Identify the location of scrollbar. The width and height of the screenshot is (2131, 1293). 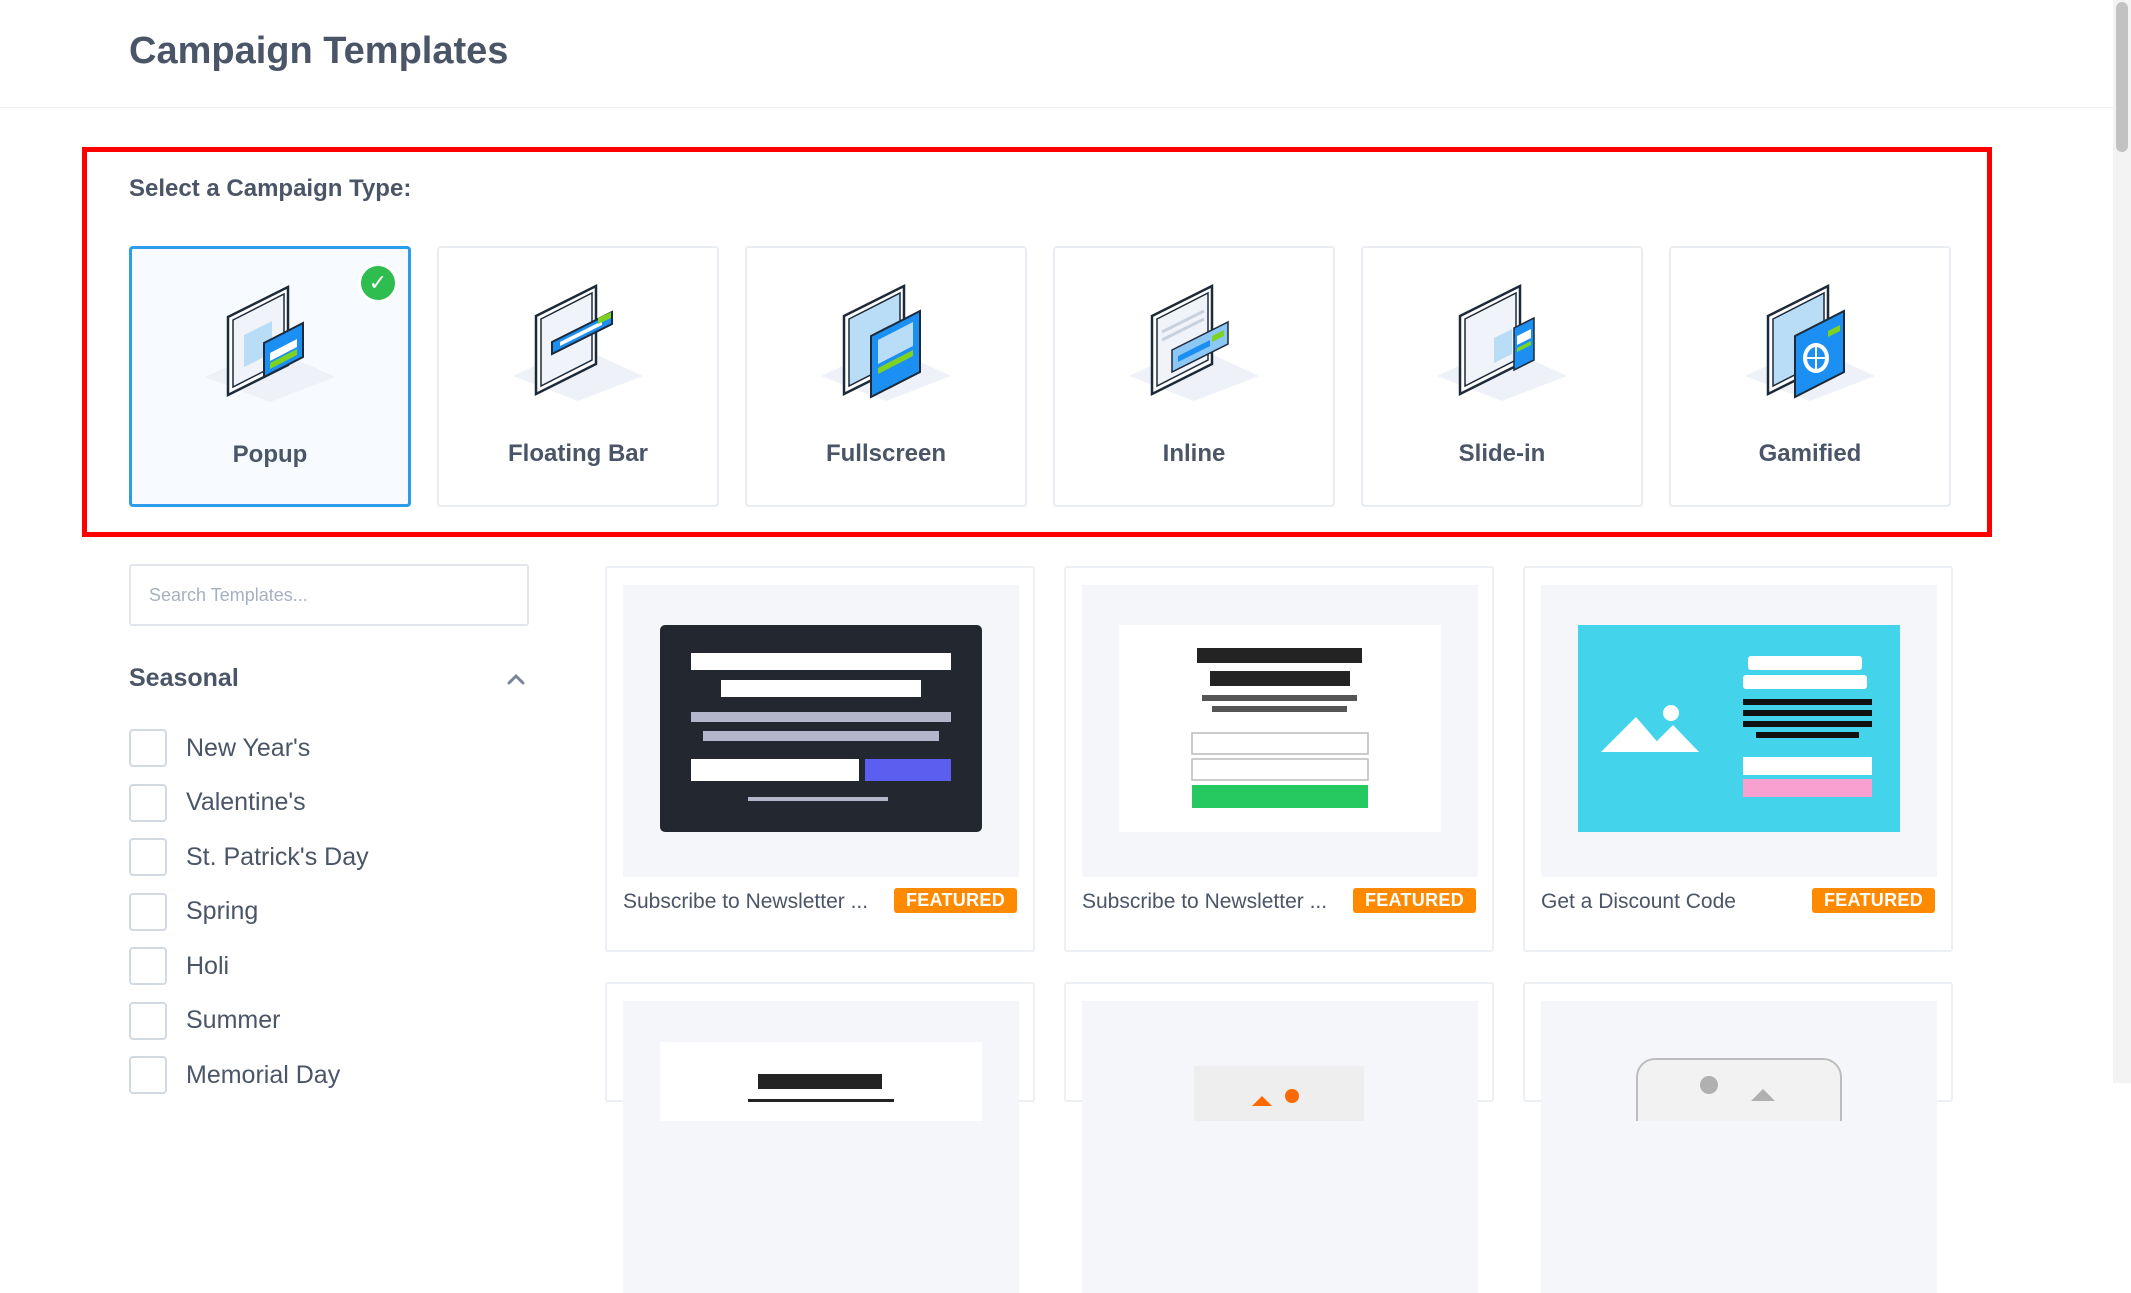
(2122, 541).